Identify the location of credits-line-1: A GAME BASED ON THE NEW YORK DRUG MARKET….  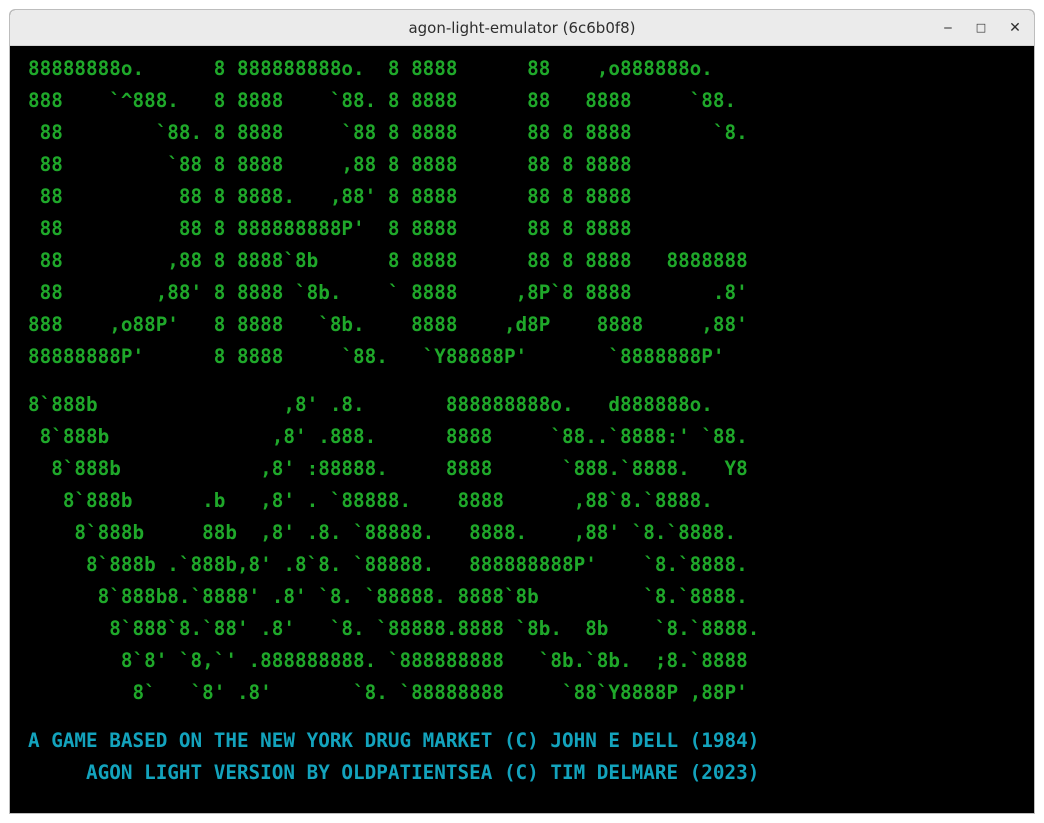
(394, 740).